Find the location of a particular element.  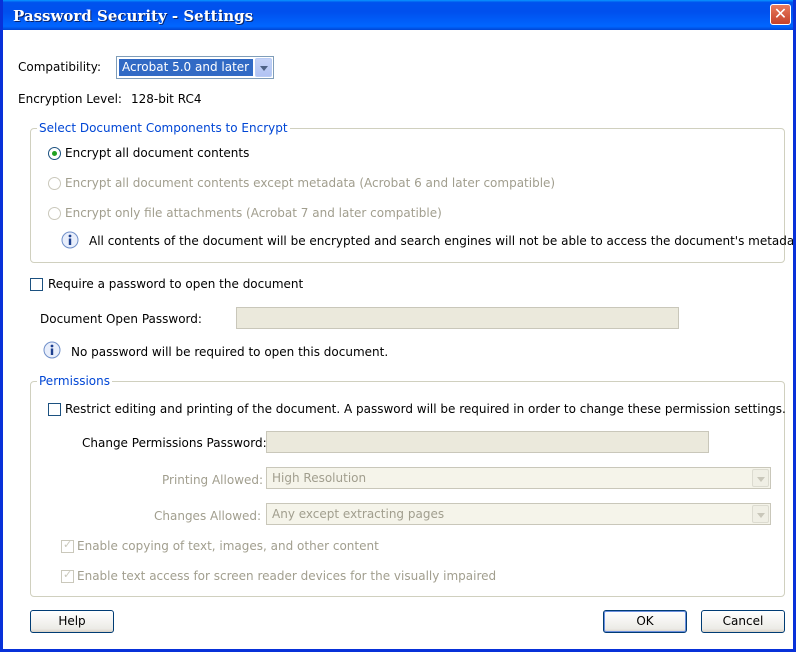

radio-encrypt-all-label: Encrypt all document contents is located at coordinates (157, 153).